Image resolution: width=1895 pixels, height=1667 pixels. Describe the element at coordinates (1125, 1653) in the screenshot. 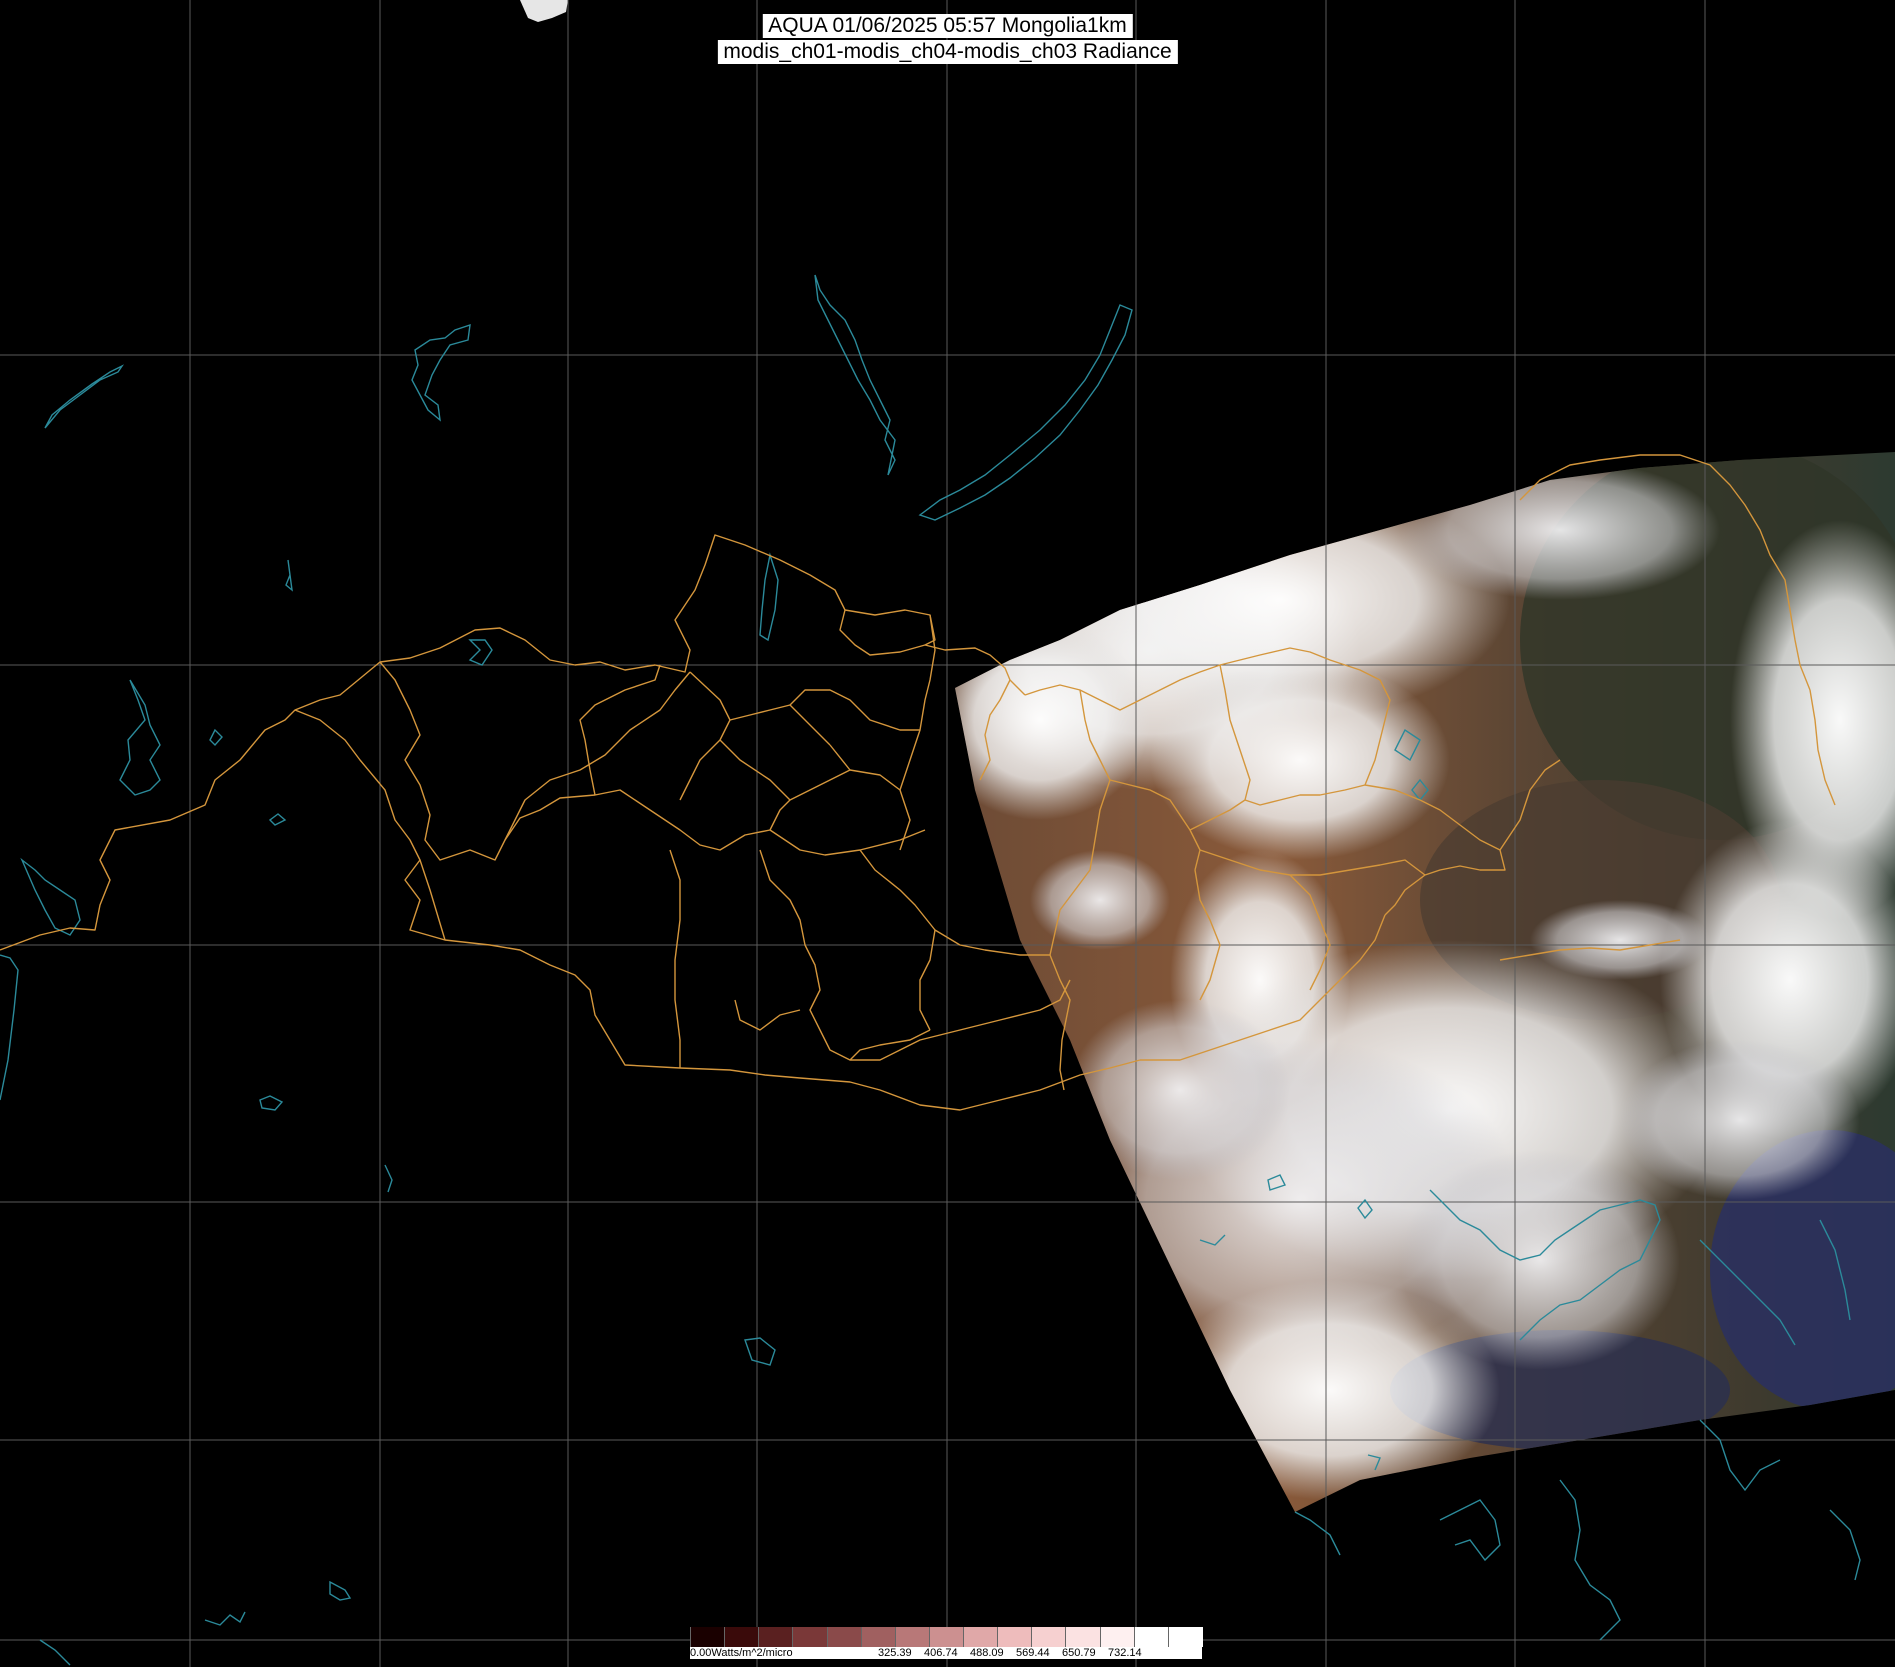

I see `colorbar-tick-label: 732.14` at that location.